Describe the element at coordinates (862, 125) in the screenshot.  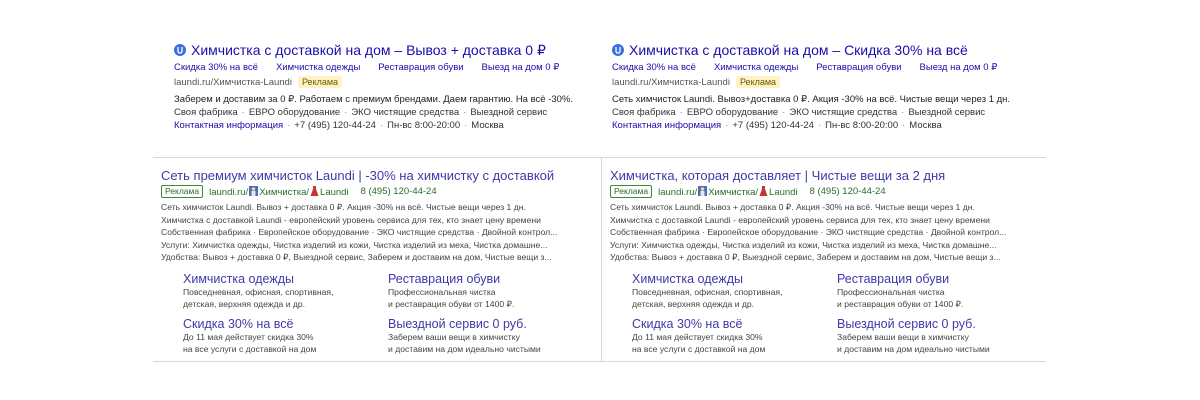
I see `hours: Пн-вс 8:00-20:00` at that location.